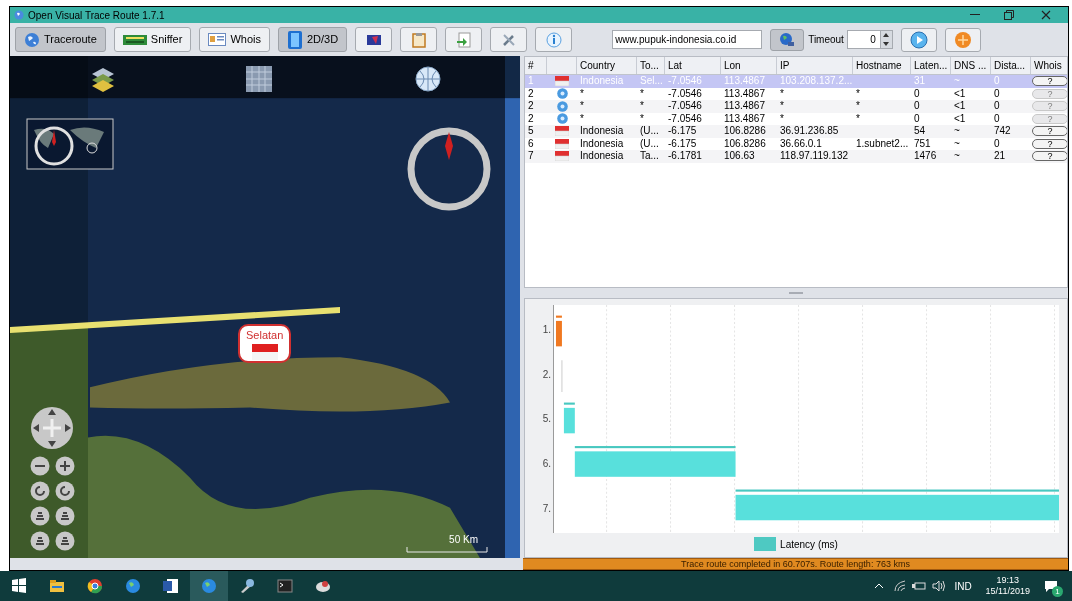 The width and height of the screenshot is (1072, 601). What do you see at coordinates (809, 131) in the screenshot?
I see `table-cell: 36.91.236.85` at bounding box center [809, 131].